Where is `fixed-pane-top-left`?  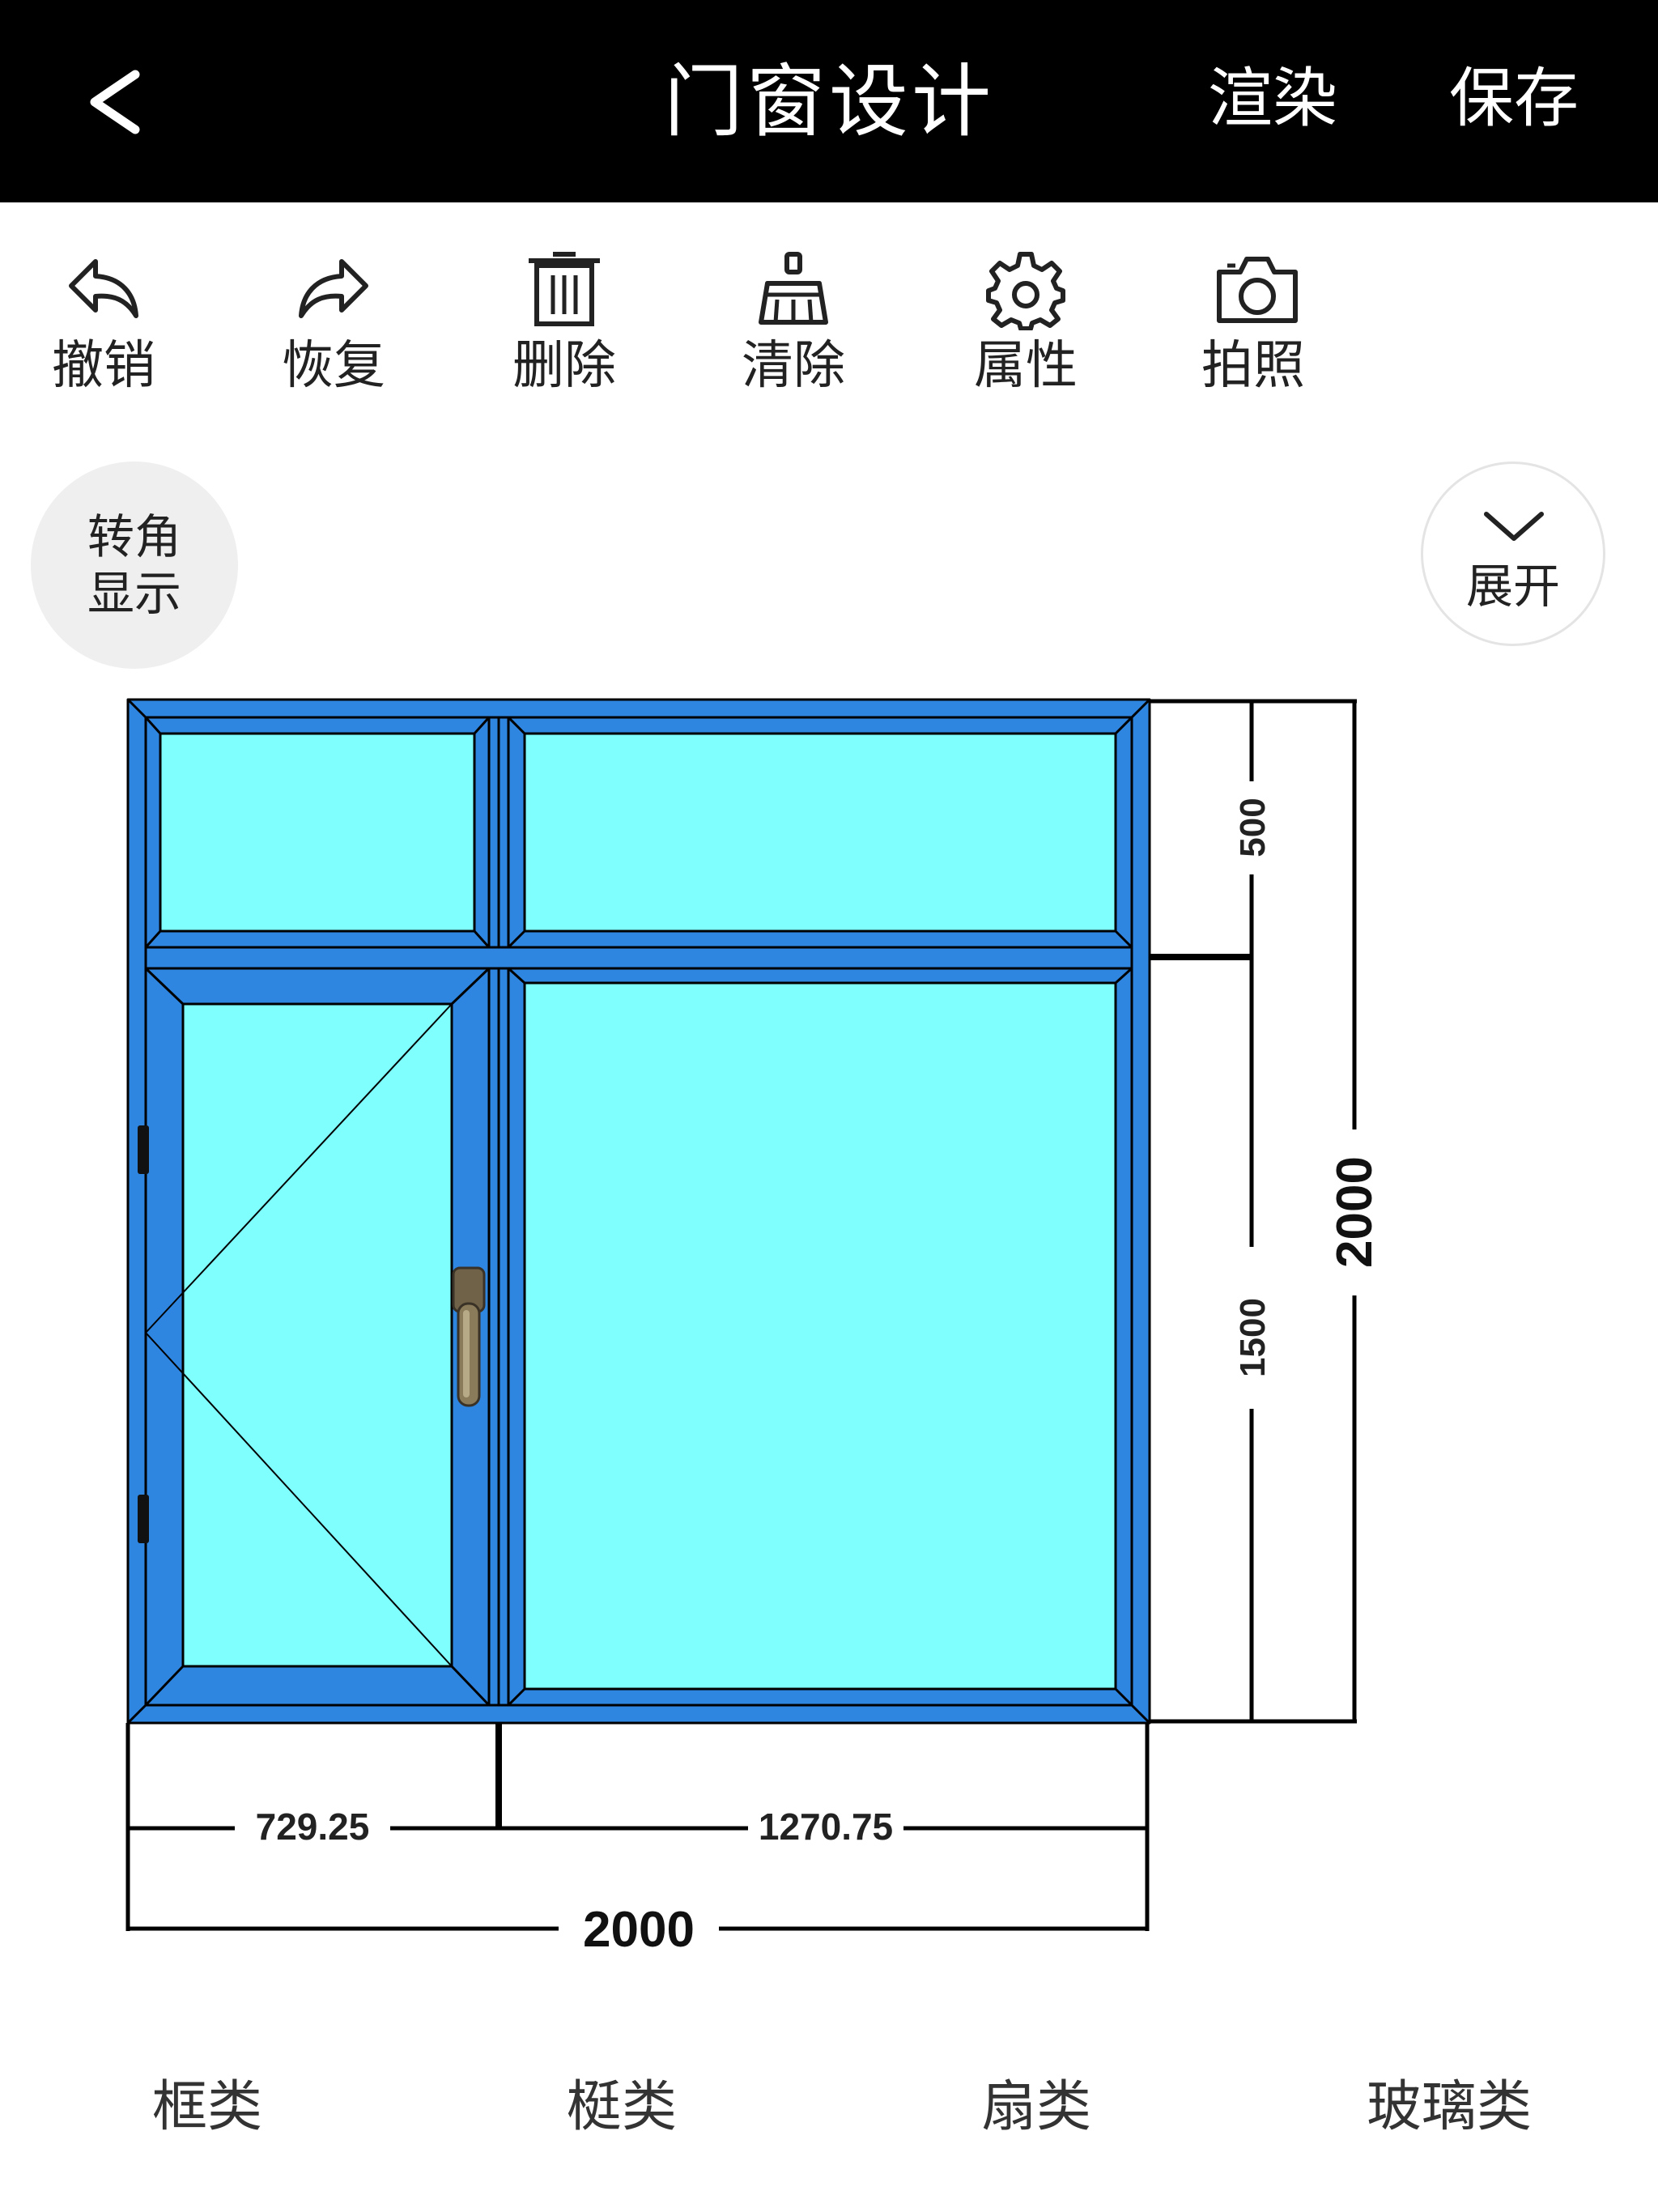
fixed-pane-top-left is located at coordinates (317, 833).